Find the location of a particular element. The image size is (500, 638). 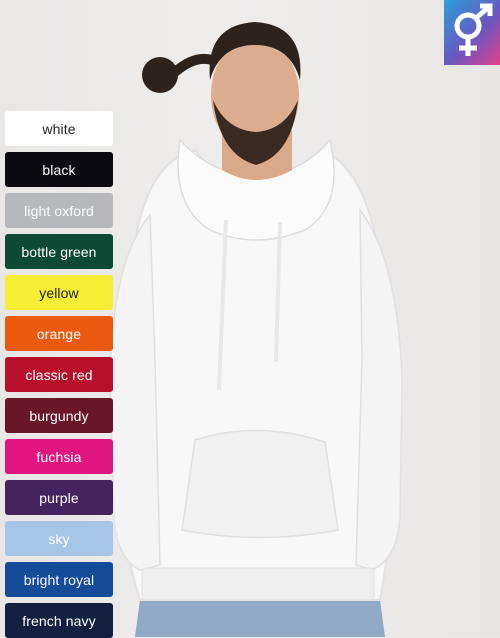

swatch-label: orange is located at coordinates (59, 333).